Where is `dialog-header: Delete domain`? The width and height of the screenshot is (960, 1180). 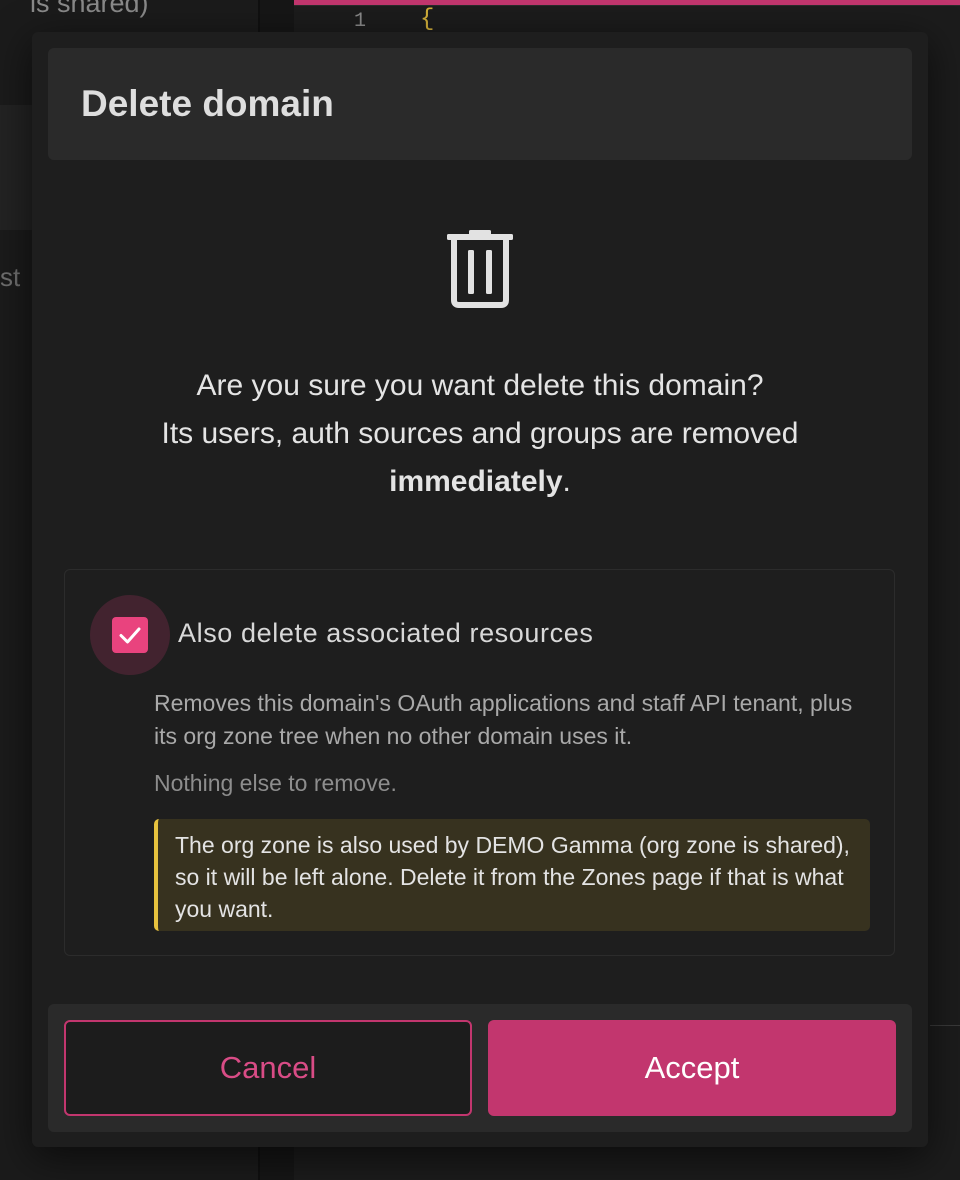 dialog-header: Delete domain is located at coordinates (480, 104).